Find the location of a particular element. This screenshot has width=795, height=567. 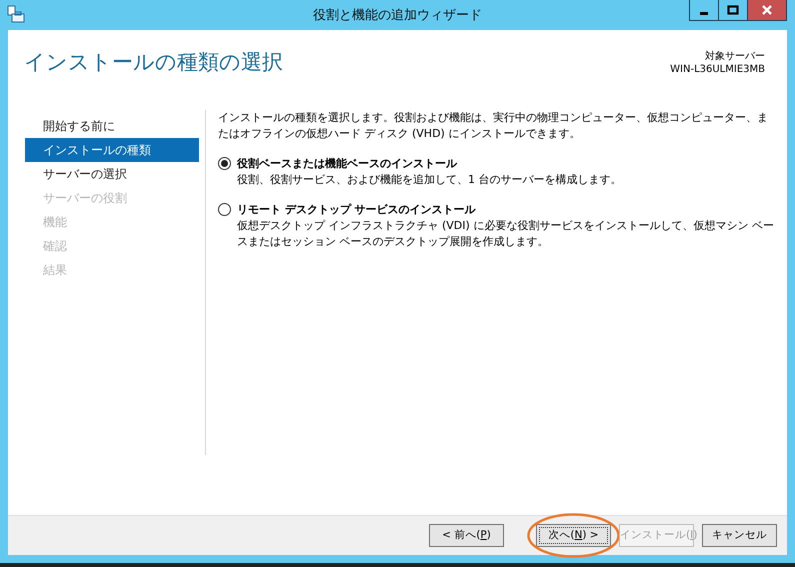

close-icon is located at coordinates (767, 10).